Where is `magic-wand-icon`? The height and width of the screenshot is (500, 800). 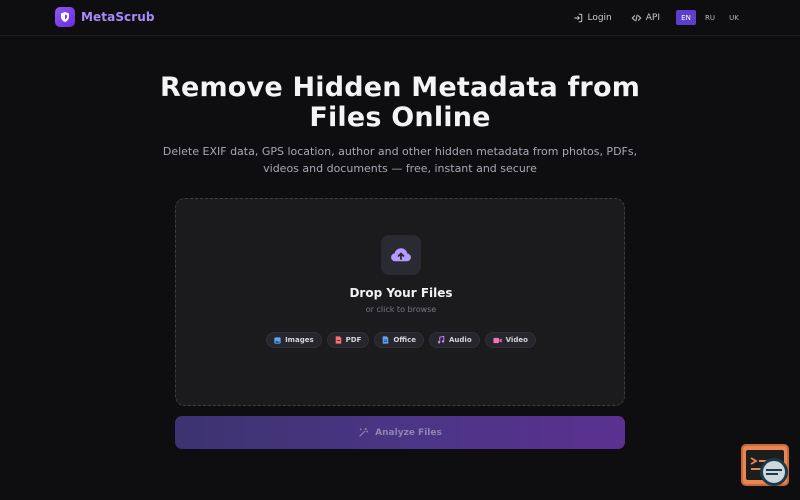 magic-wand-icon is located at coordinates (364, 432).